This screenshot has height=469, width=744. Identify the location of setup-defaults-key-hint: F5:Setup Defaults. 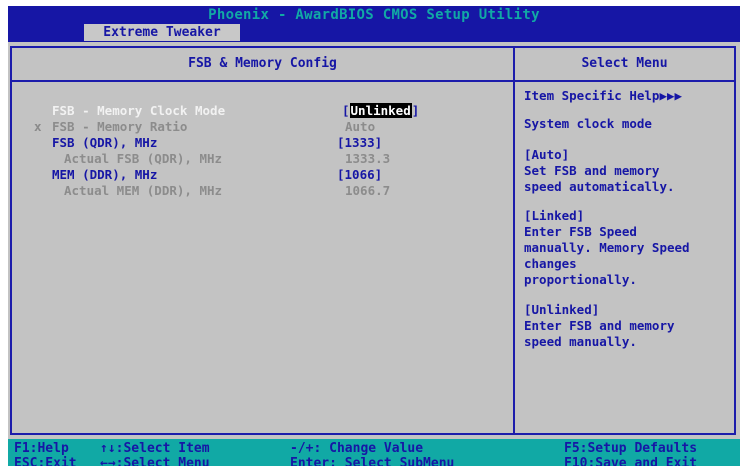
(631, 448).